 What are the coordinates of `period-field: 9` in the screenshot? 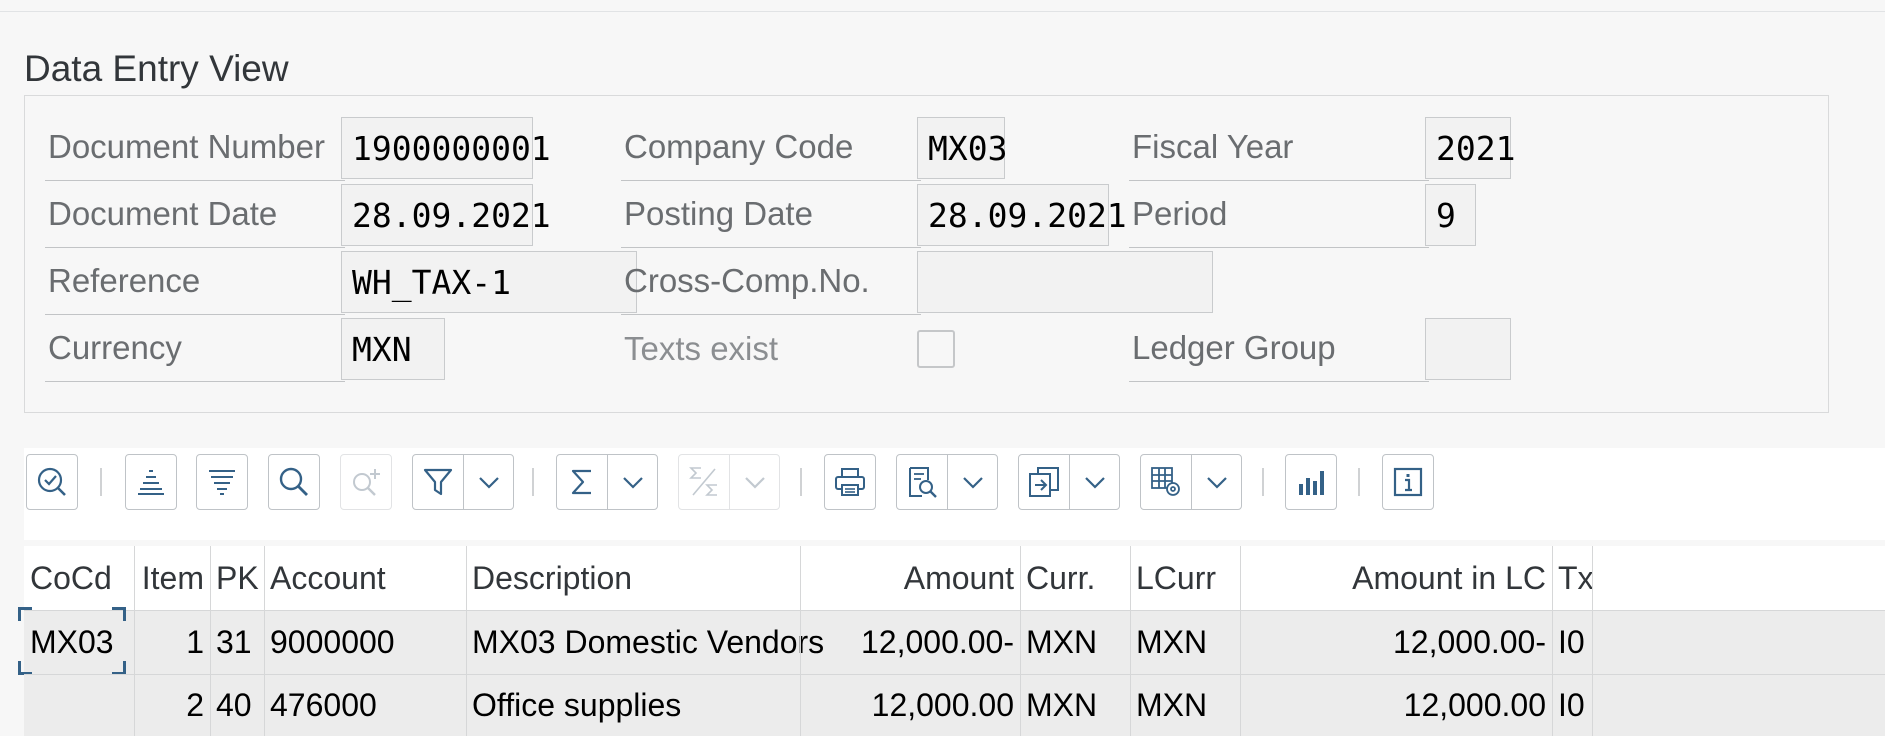 It's located at (1450, 215).